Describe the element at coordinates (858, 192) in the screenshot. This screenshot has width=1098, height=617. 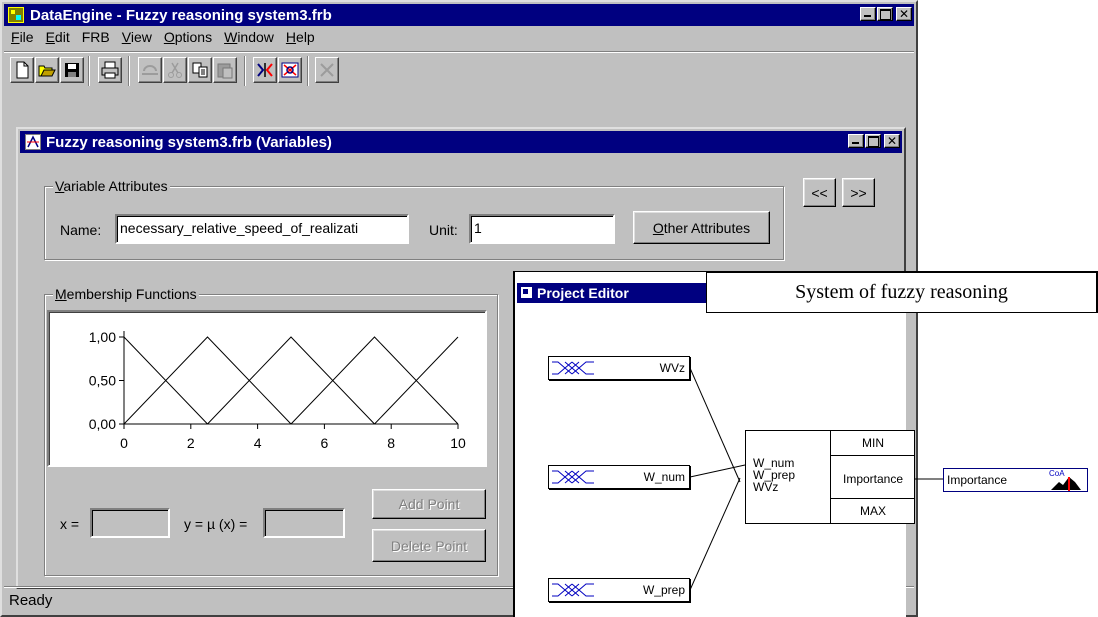
I see `next-variable-button: >>` at that location.